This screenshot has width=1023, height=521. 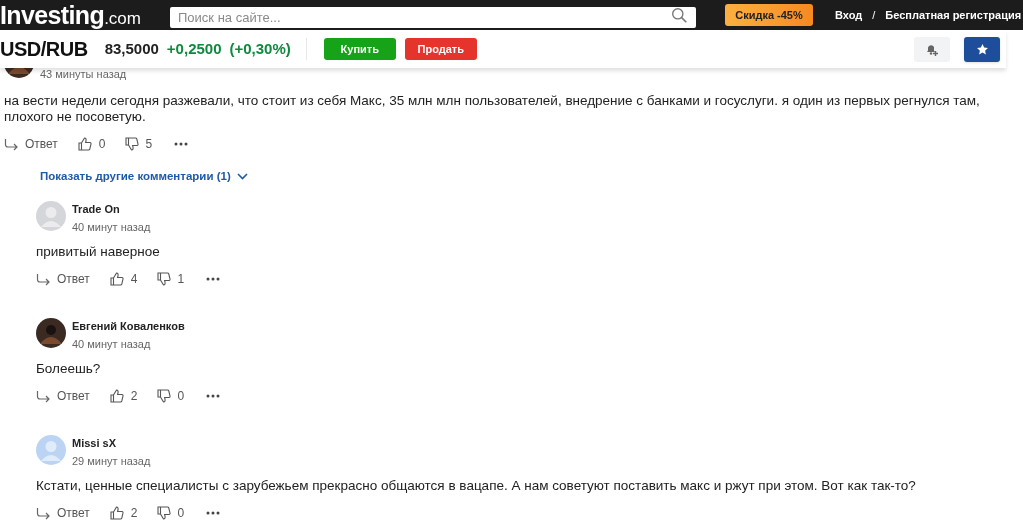 I want to click on chevron-down-icon, so click(x=242, y=176).